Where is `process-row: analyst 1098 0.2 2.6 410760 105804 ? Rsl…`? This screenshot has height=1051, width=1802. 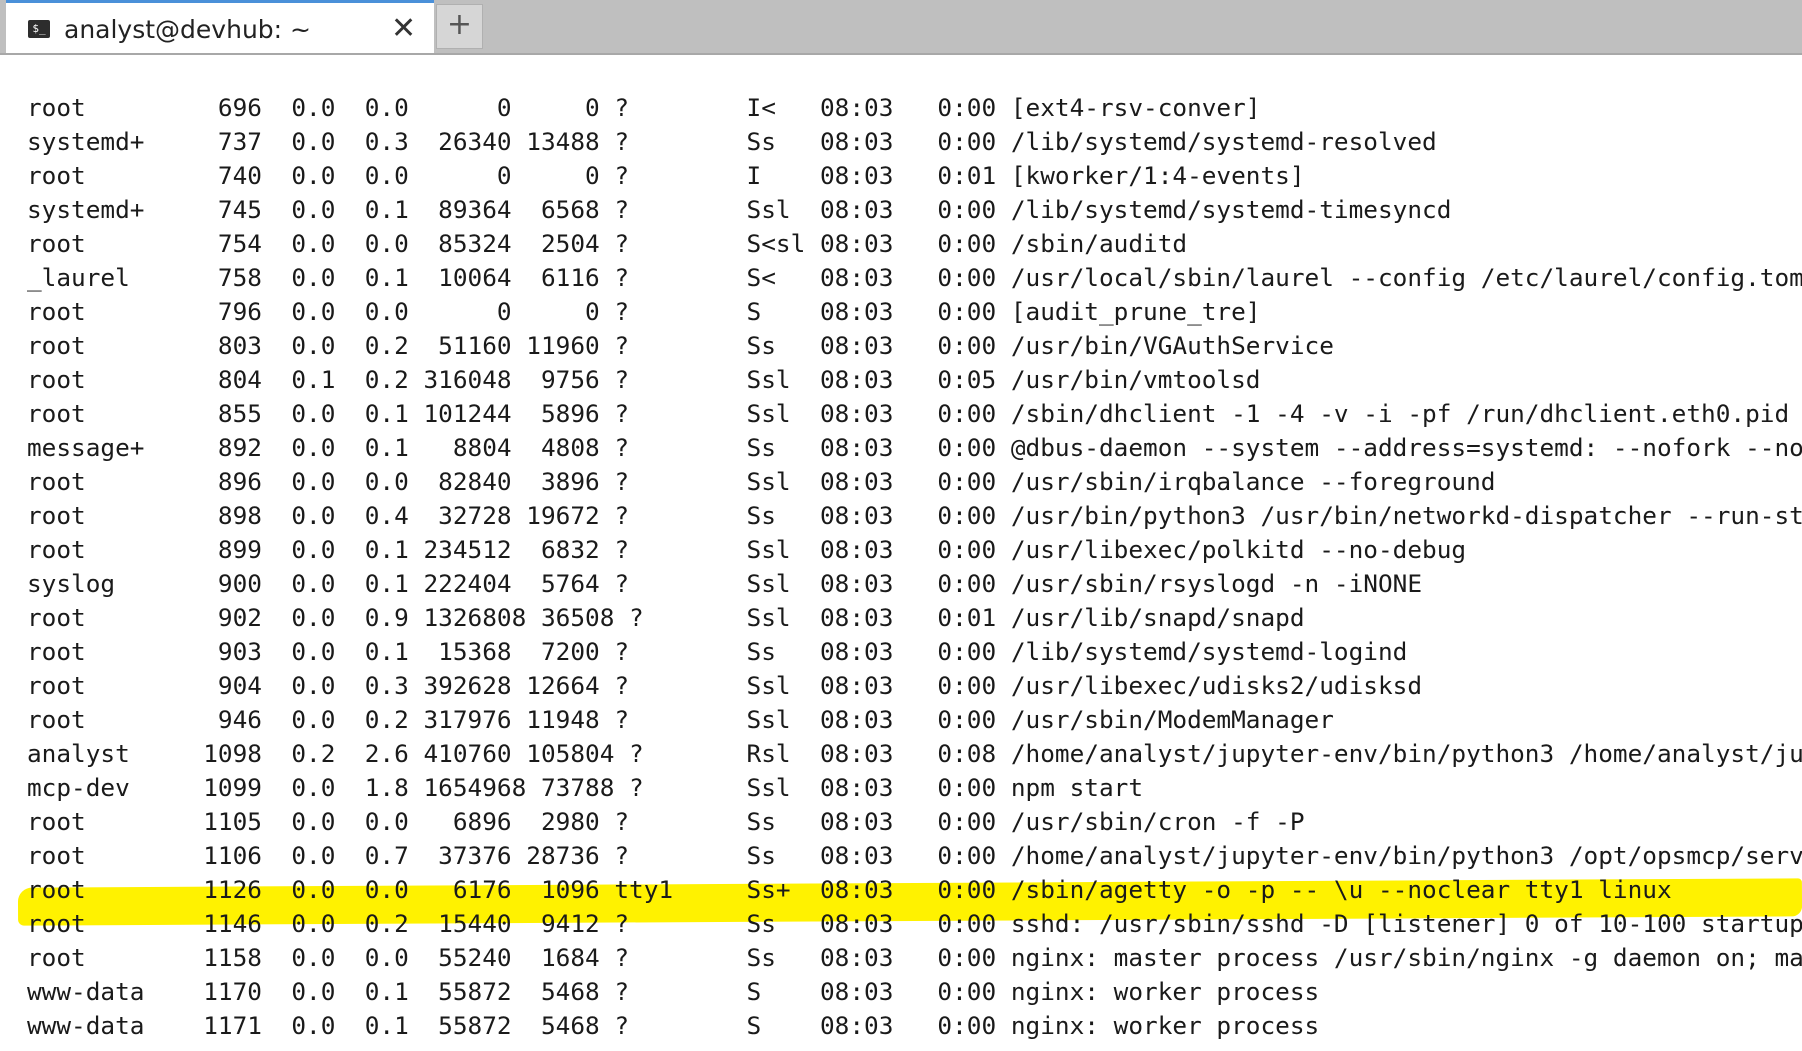 process-row: analyst 1098 0.2 2.6 410760 105804 ? Rsl… is located at coordinates (914, 753).